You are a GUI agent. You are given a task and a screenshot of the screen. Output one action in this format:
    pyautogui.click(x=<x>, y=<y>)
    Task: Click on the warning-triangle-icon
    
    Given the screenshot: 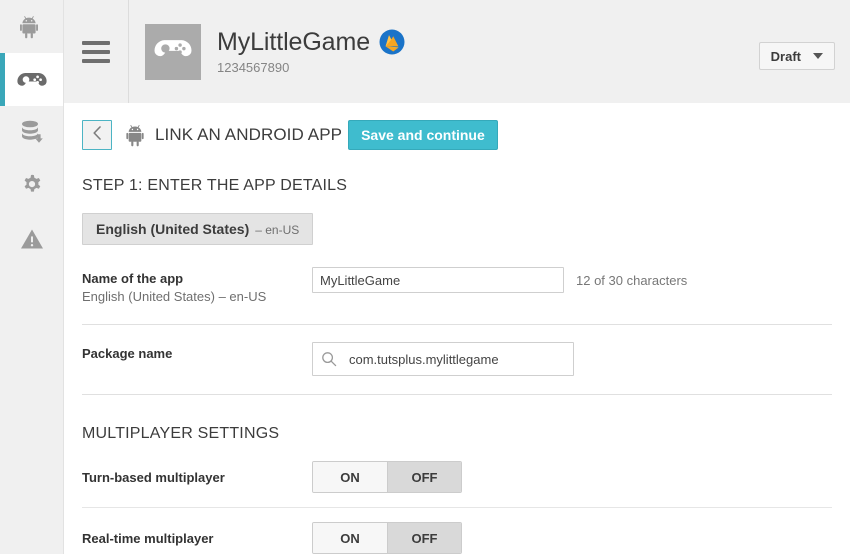 What is the action you would take?
    pyautogui.click(x=32, y=239)
    